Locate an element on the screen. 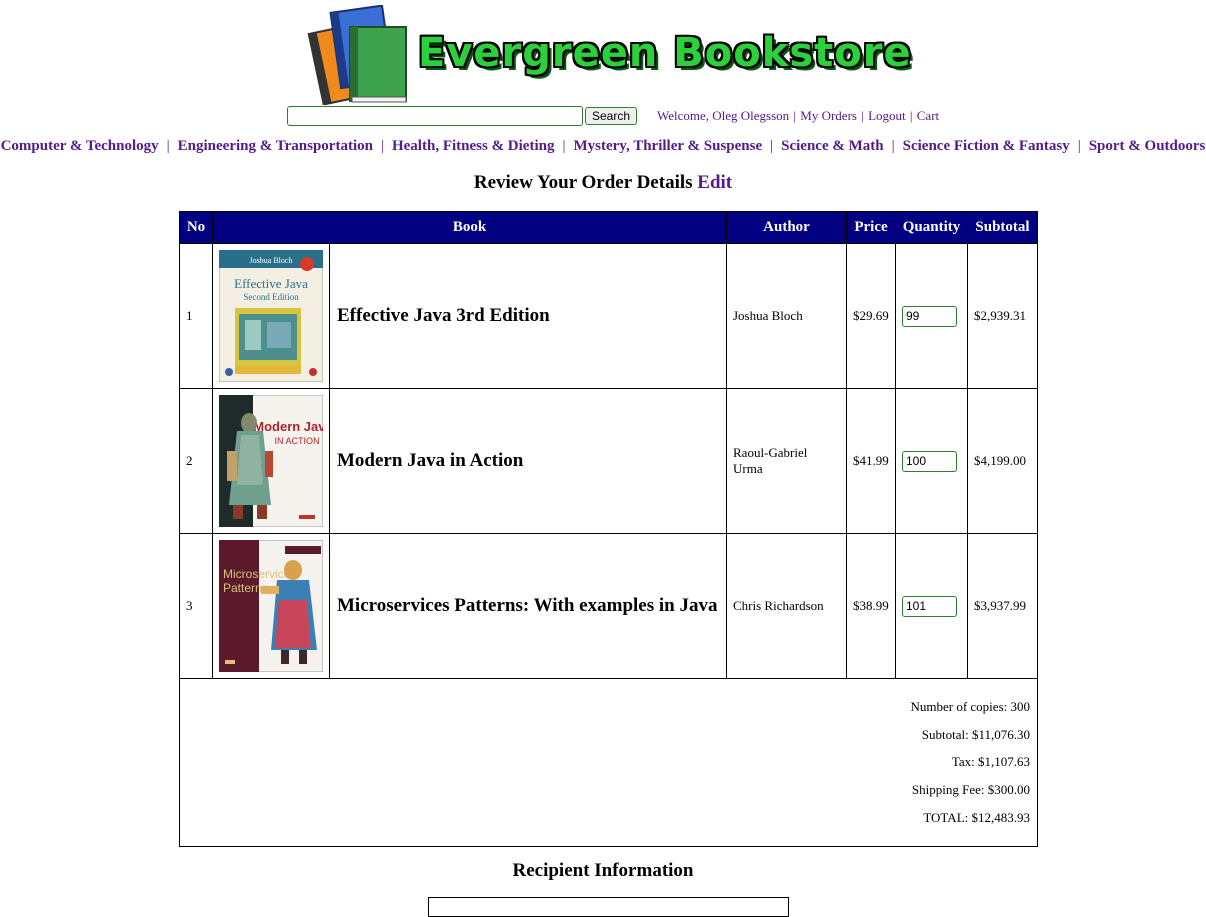 The height and width of the screenshot is (917, 1206). category-science-fiction-fantasy: Science Fiction & Fantasy is located at coordinates (986, 146).